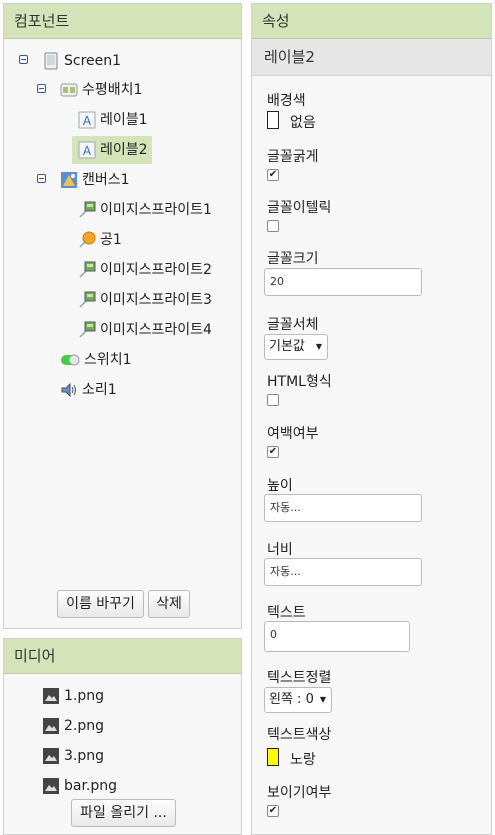  Describe the element at coordinates (299, 208) in the screenshot. I see `font-italic-label: 글꼴이텔릭` at that location.